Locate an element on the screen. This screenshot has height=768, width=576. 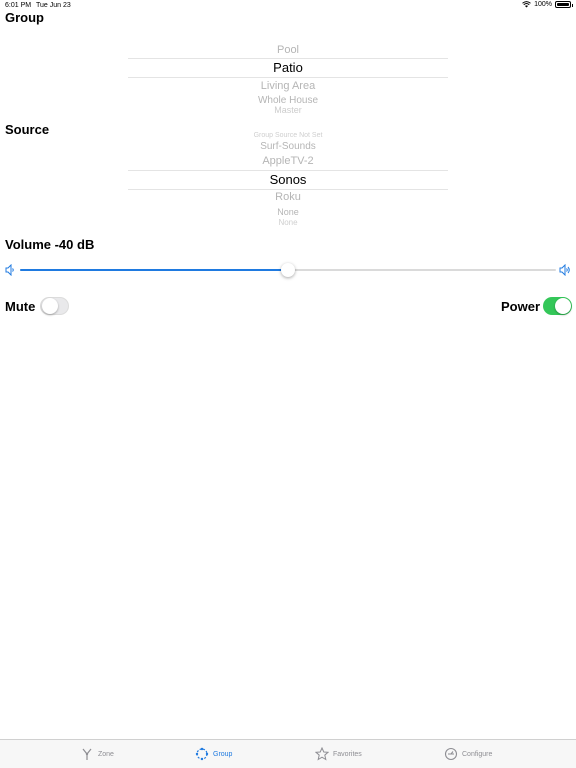
status-right: 100% is located at coordinates (547, 4).